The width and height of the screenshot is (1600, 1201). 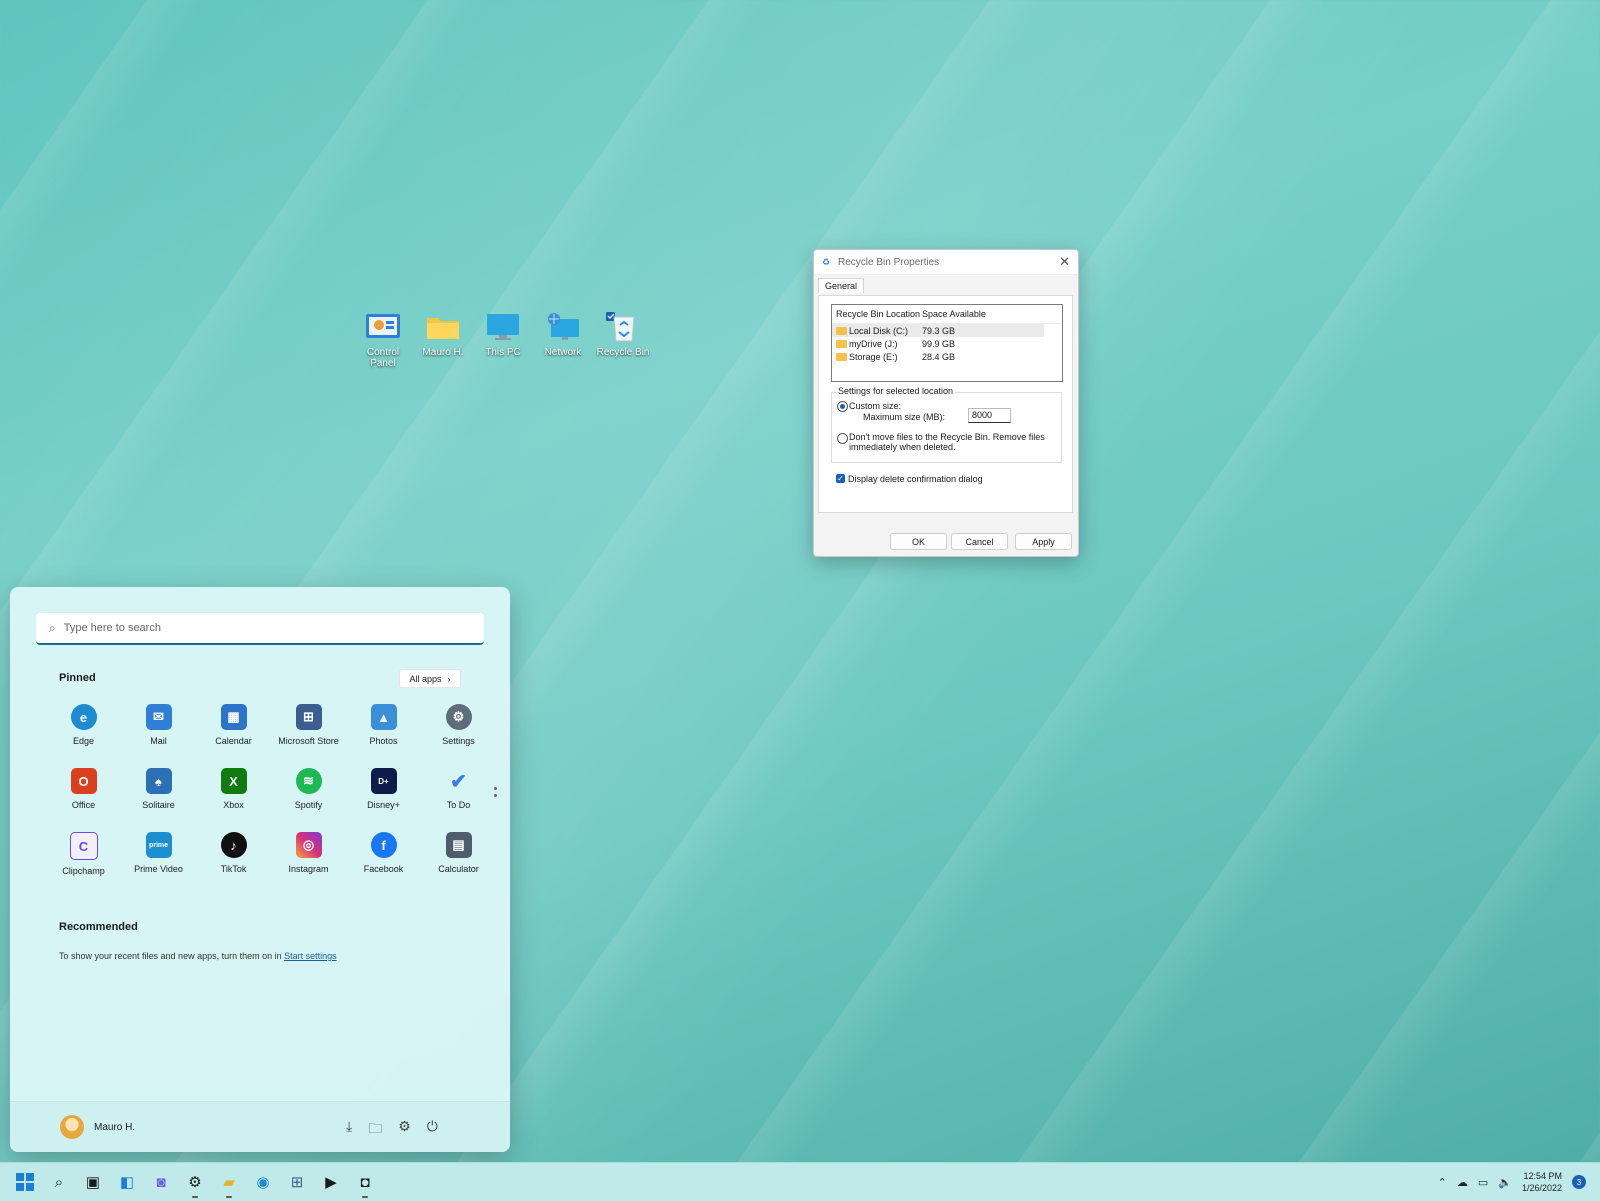 I want to click on dialog-title-bar: ♻ Recycle Bin Properties ✕, so click(x=946, y=262).